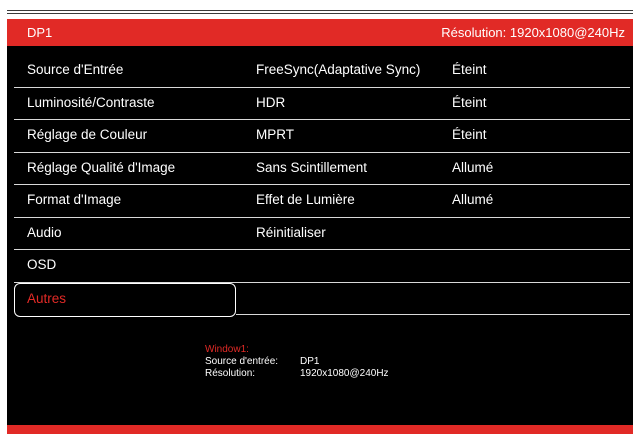  Describe the element at coordinates (125, 71) in the screenshot. I see `menu-item-source: Source d'Entrée` at that location.